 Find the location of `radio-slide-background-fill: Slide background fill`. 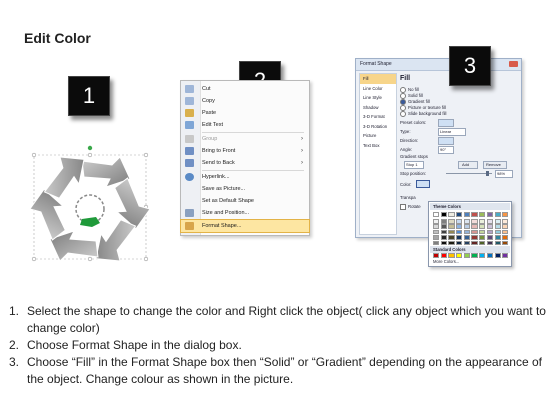

radio-slide-background-fill: Slide background fill is located at coordinates (423, 114).